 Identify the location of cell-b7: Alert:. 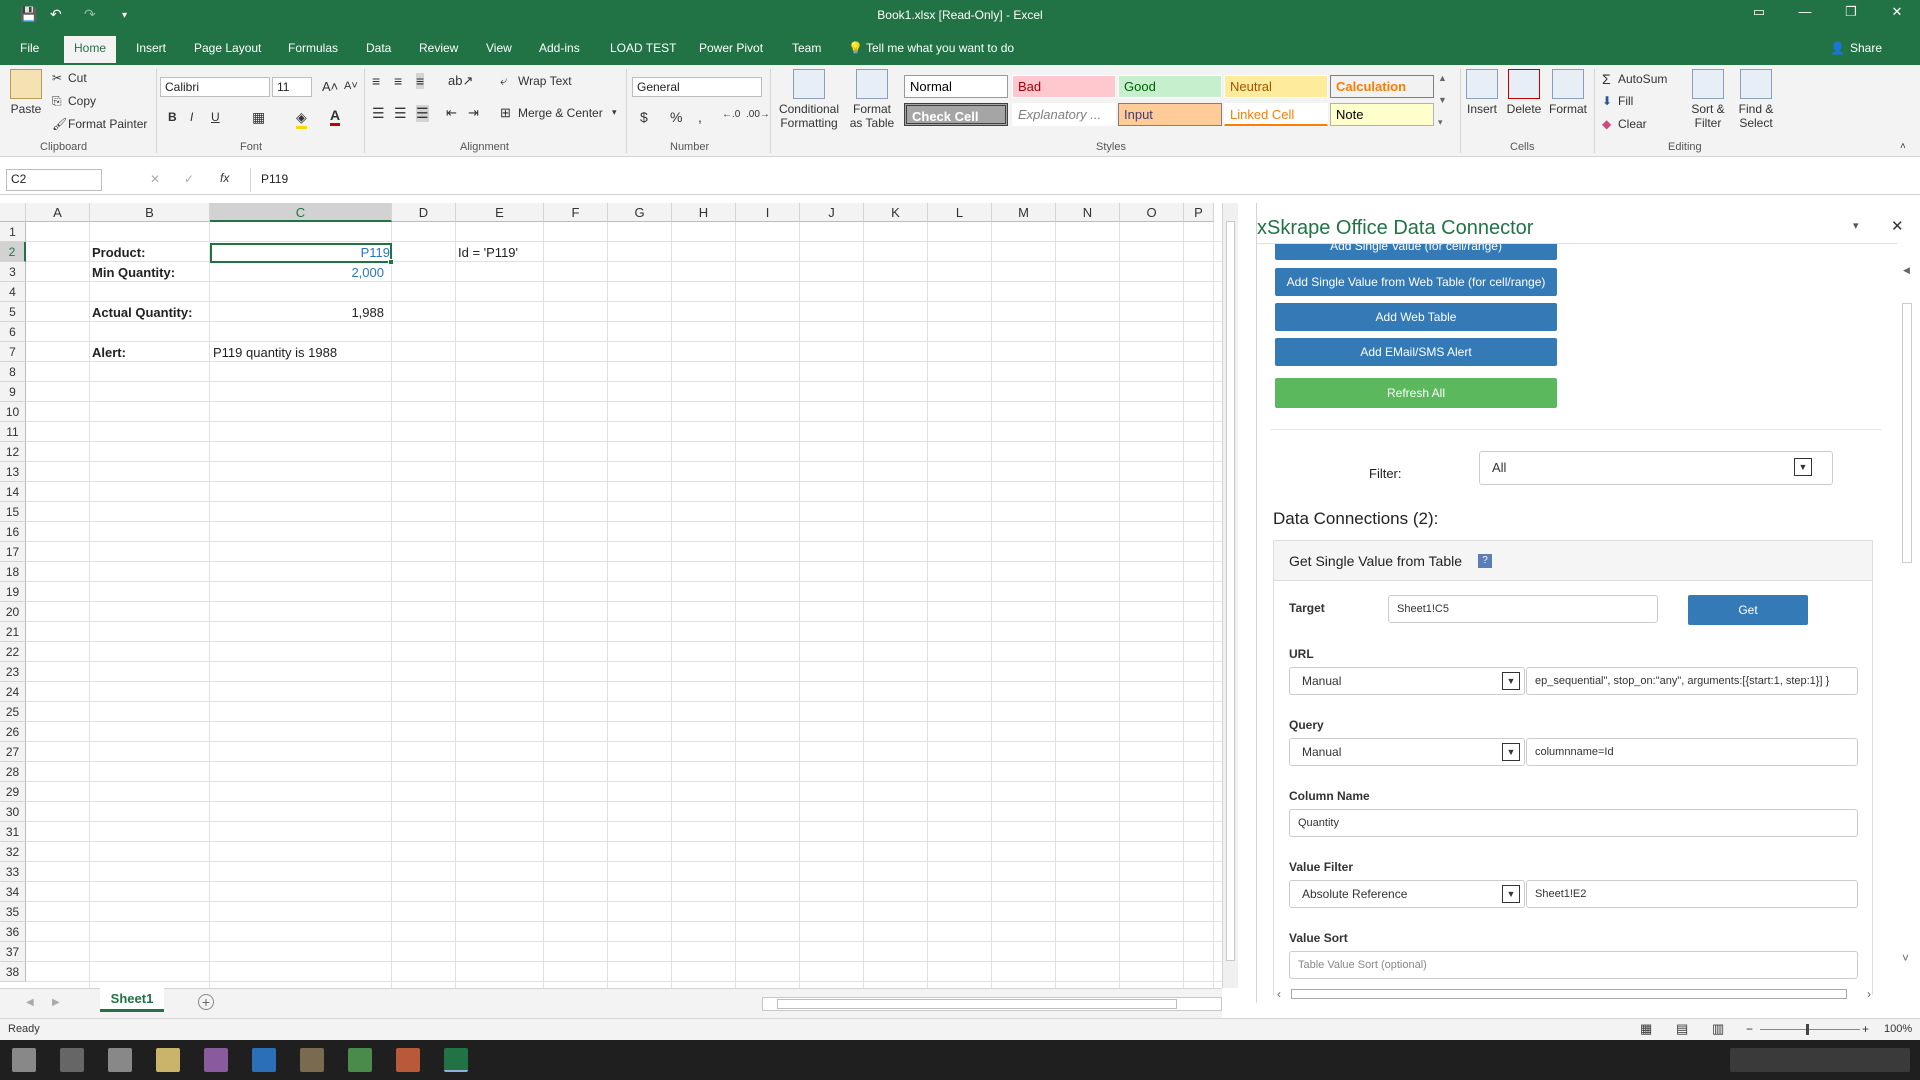
(109, 353).